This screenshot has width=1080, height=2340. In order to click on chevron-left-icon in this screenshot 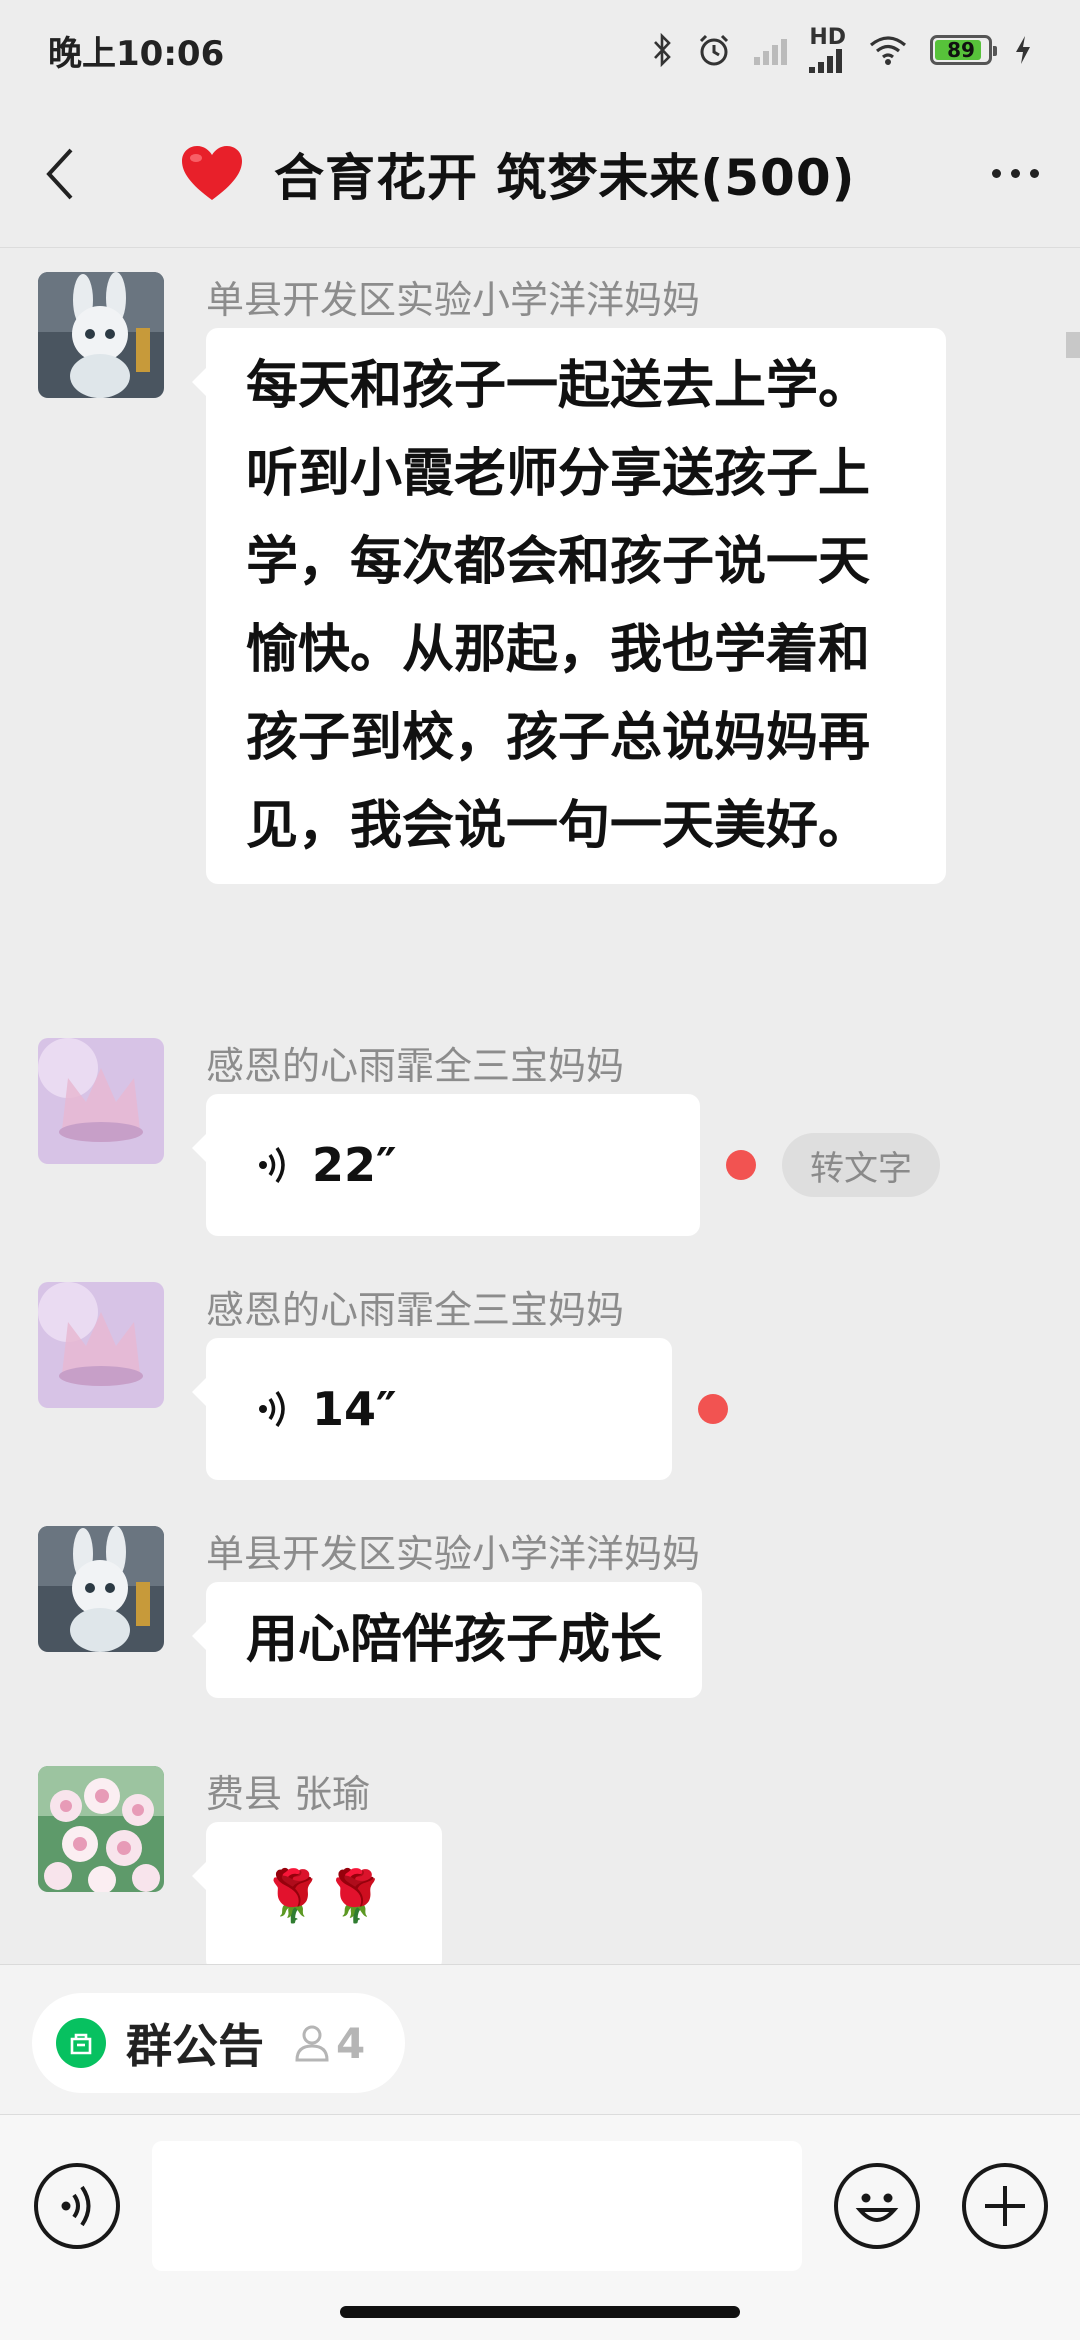, I will do `click(59, 173)`.